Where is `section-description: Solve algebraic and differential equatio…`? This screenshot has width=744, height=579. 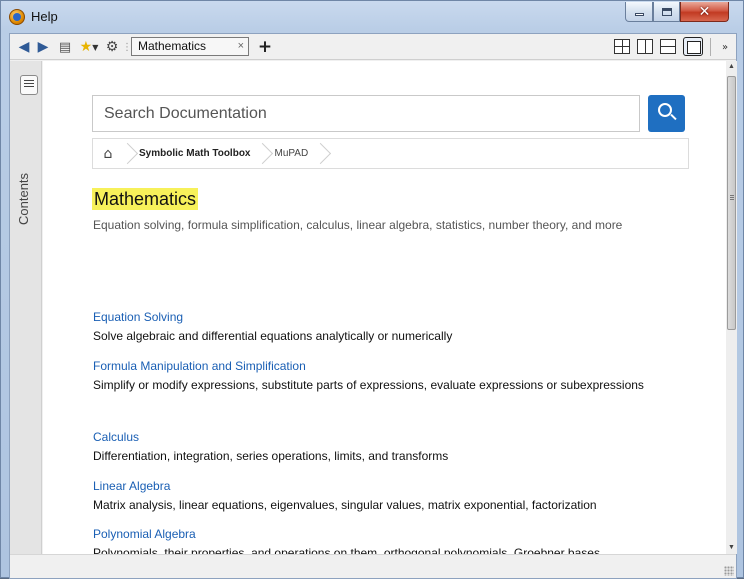 section-description: Solve algebraic and differential equatio… is located at coordinates (273, 336).